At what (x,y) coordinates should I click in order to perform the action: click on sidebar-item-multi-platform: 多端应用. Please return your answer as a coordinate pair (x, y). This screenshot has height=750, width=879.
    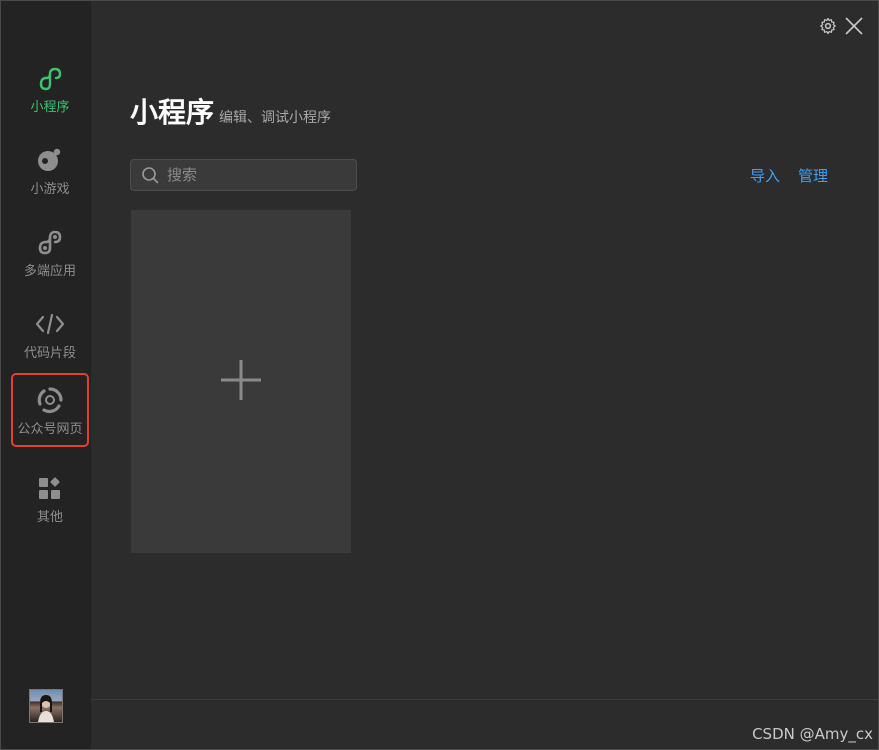
    Looking at the image, I should click on (50, 250).